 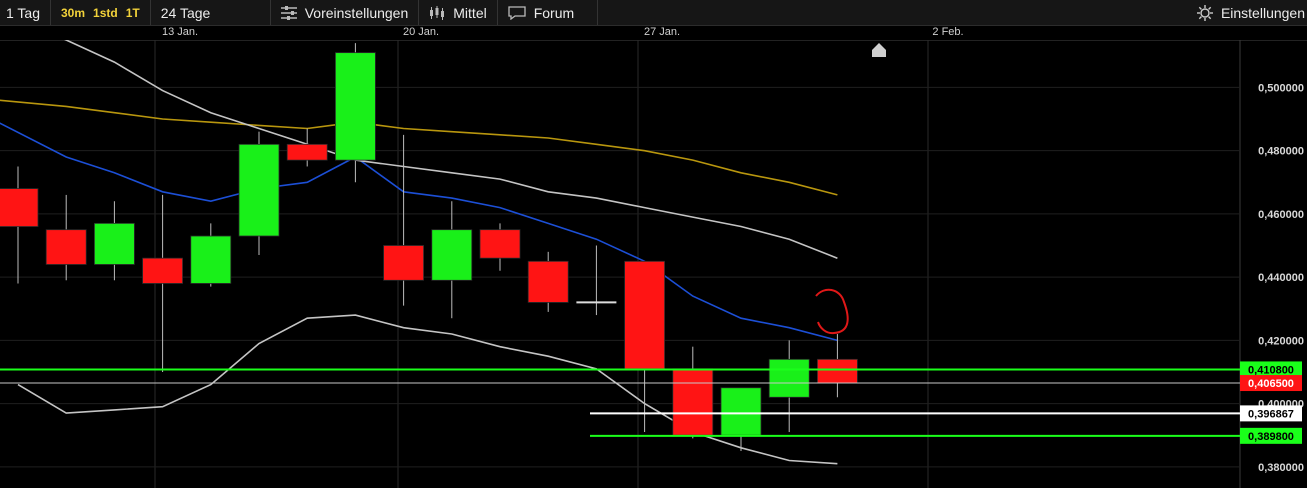 I want to click on date-label: 20 Jan., so click(x=421, y=32).